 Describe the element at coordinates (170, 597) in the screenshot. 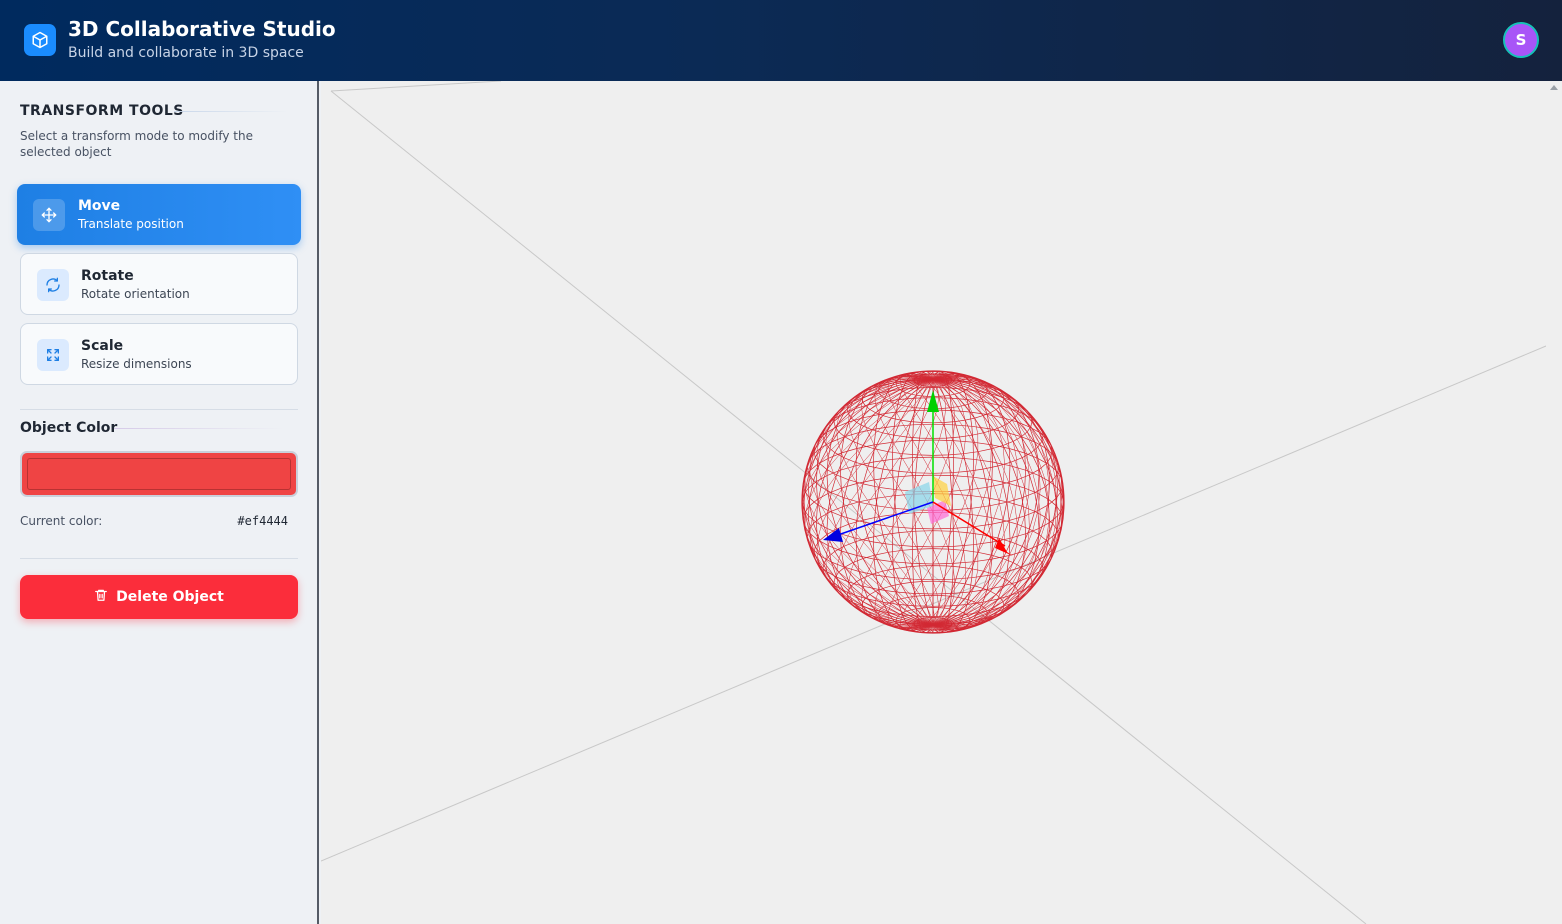

I see `delete-object-label: Delete Object` at that location.